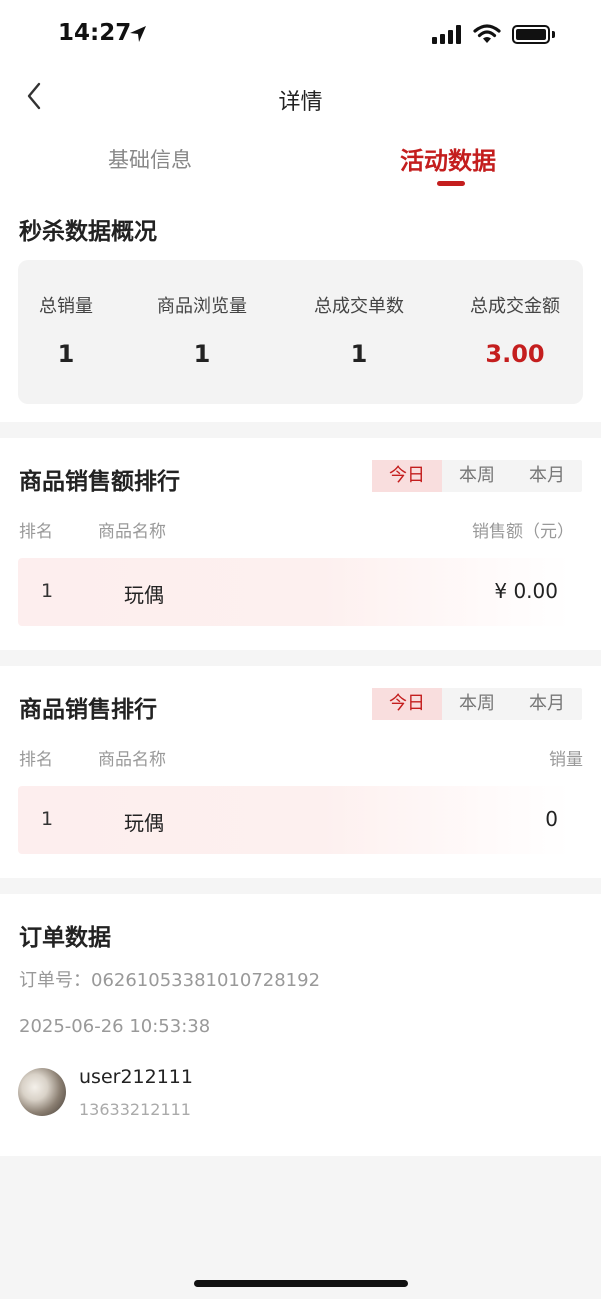  Describe the element at coordinates (448, 158) in the screenshot. I see `tab-activity-data: 活动数据` at that location.